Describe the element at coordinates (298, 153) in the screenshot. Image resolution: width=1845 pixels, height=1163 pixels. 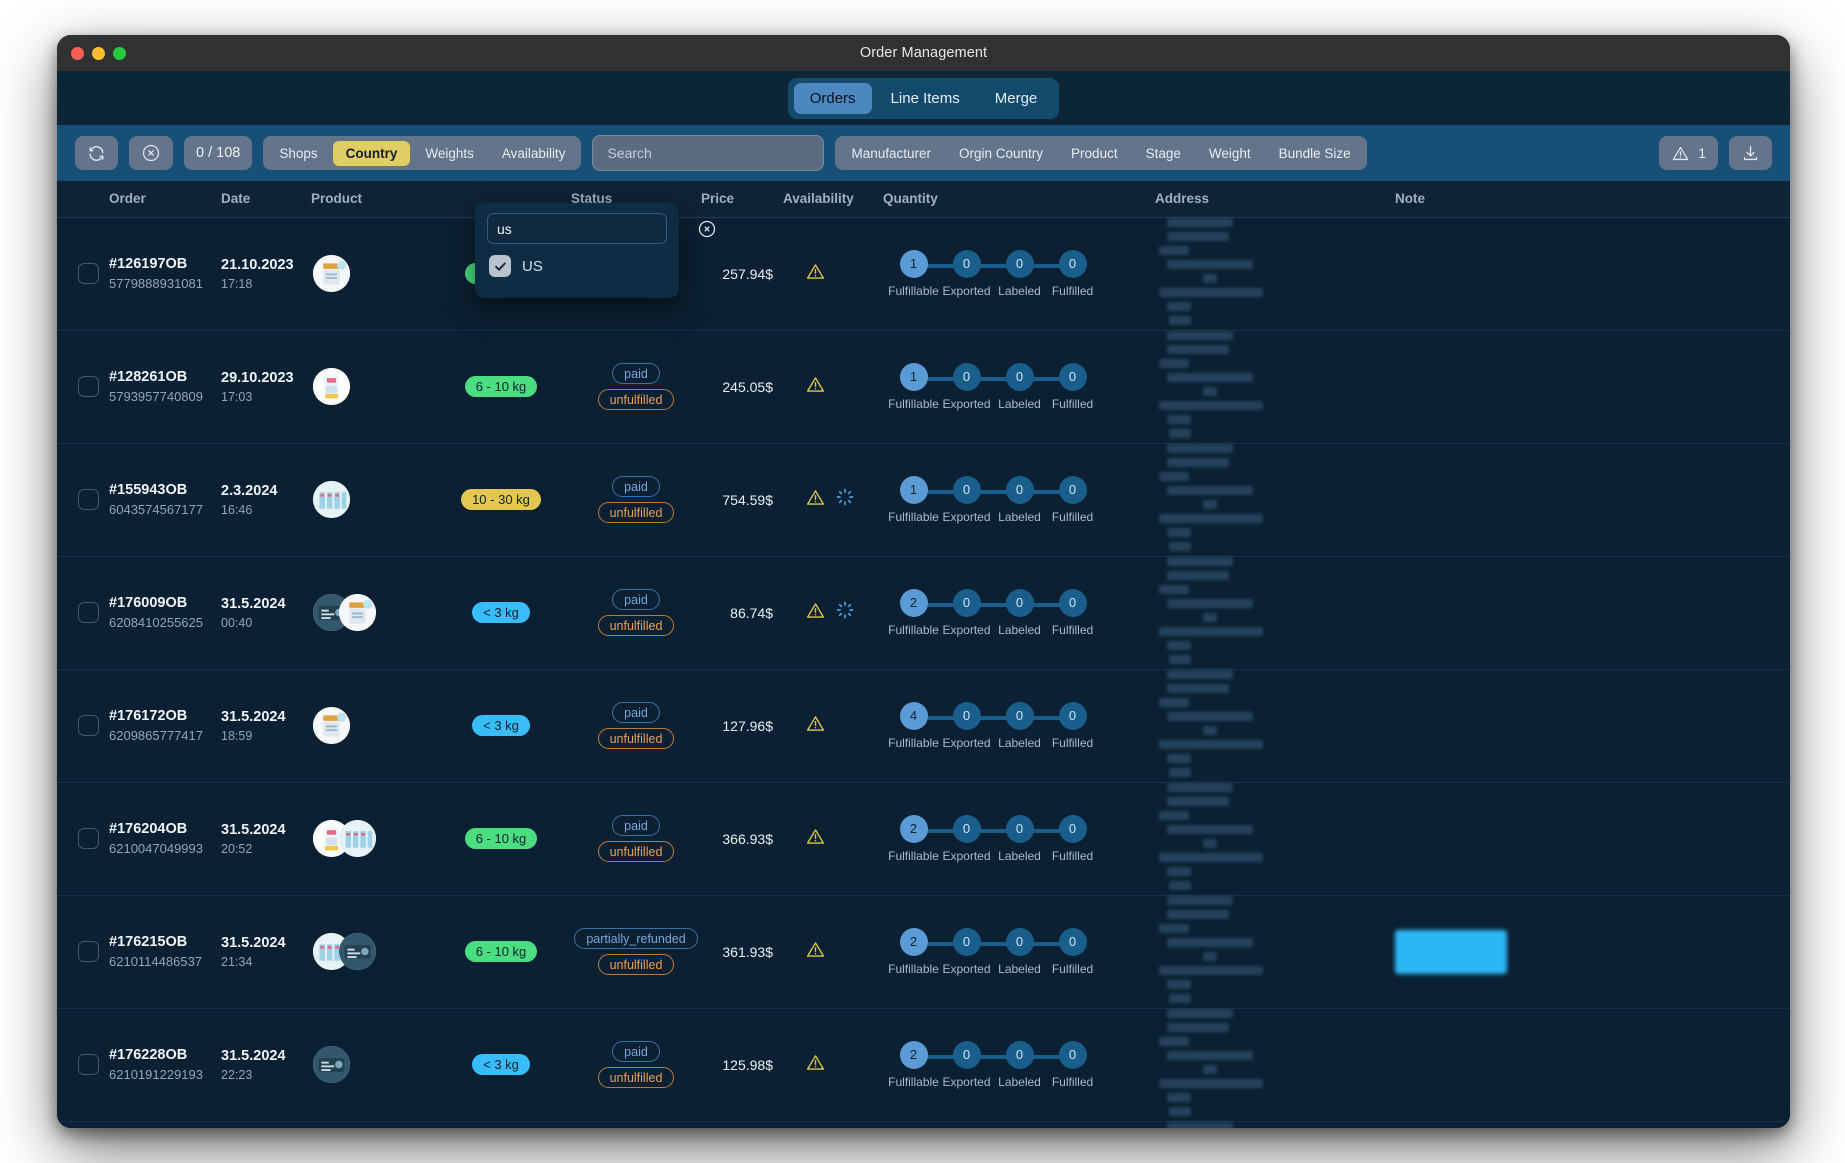
I see `filter-shops: Shops` at that location.